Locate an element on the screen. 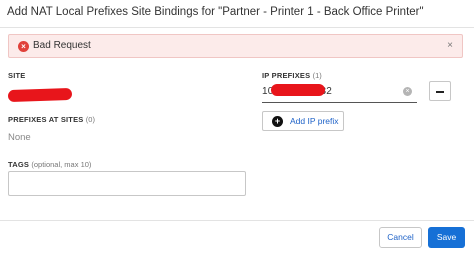 The image size is (474, 257). tags-input is located at coordinates (127, 183).